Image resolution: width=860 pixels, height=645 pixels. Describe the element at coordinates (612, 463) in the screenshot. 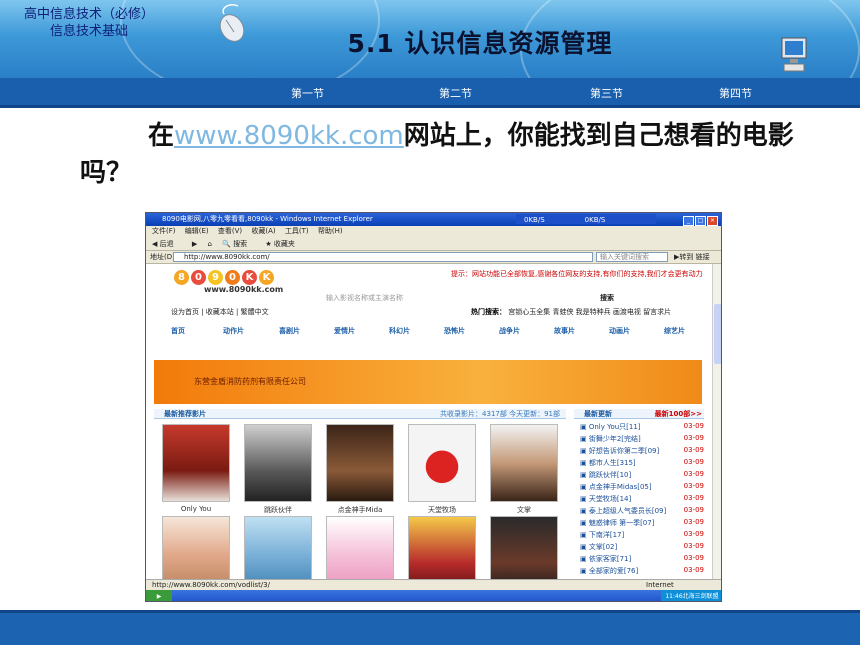

I see `news-item-title: 都市人生[315]` at that location.